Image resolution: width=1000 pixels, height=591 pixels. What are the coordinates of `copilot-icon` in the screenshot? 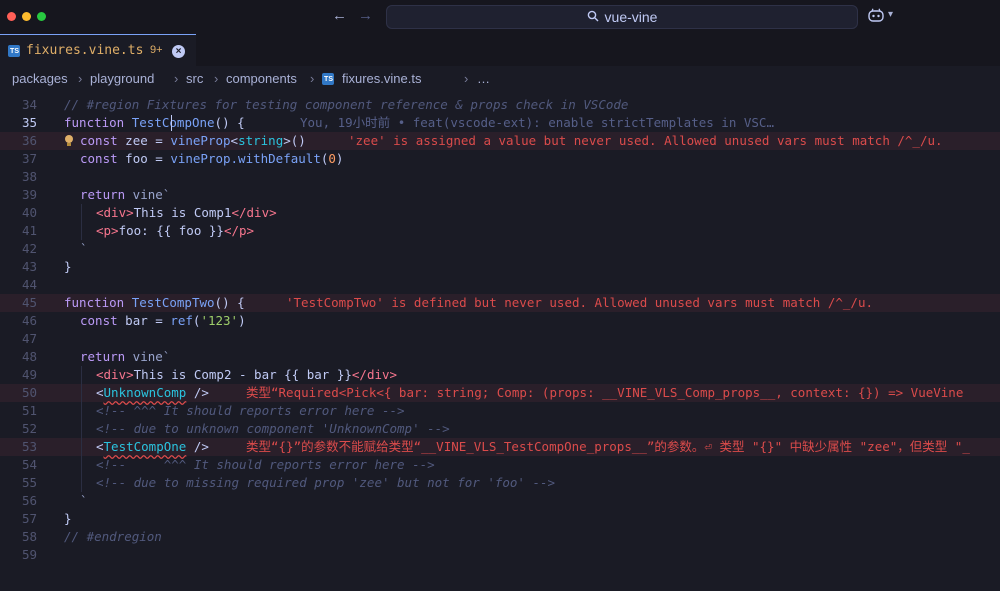 It's located at (876, 16).